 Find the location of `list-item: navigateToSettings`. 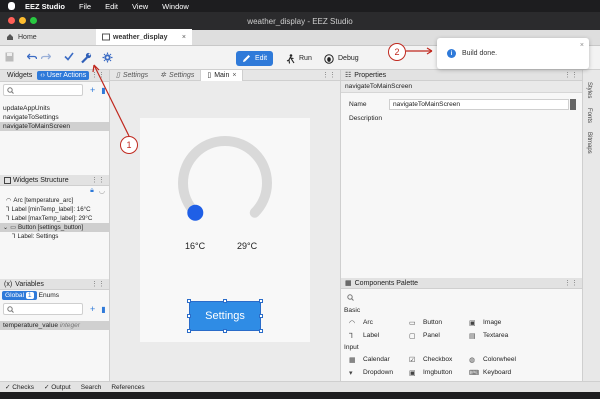

list-item: navigateToSettings is located at coordinates (54, 117).